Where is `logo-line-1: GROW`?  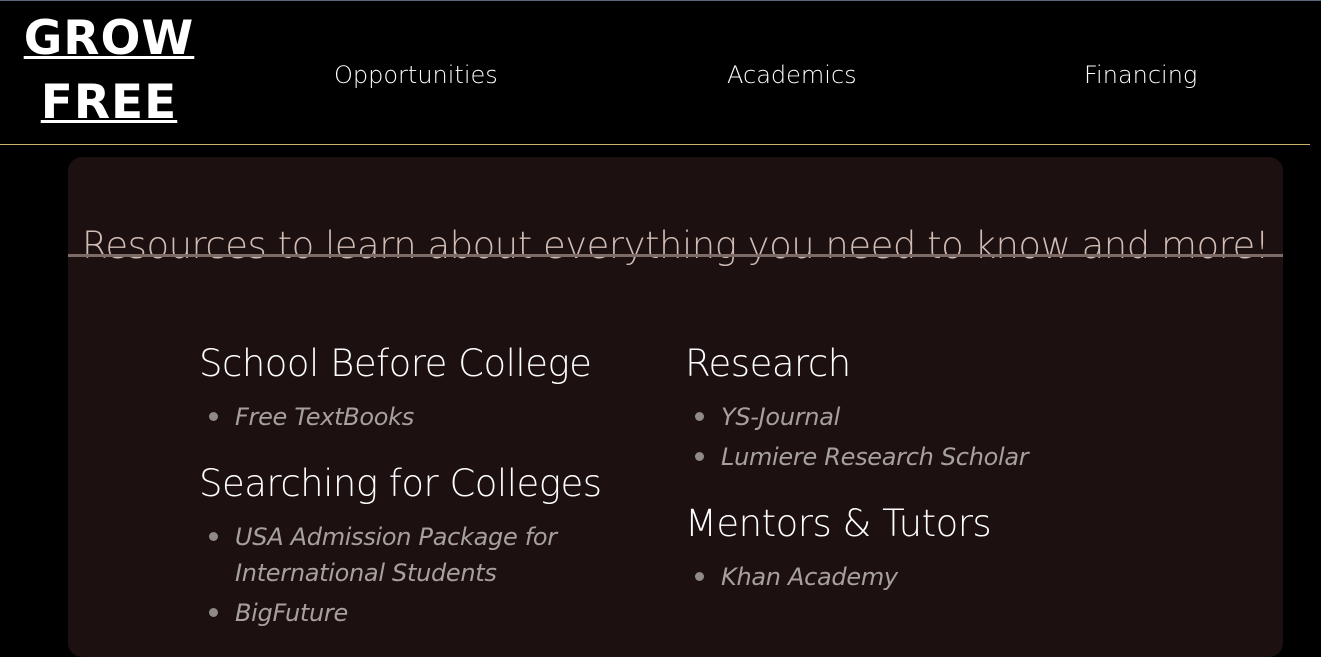 logo-line-1: GROW is located at coordinates (109, 38).